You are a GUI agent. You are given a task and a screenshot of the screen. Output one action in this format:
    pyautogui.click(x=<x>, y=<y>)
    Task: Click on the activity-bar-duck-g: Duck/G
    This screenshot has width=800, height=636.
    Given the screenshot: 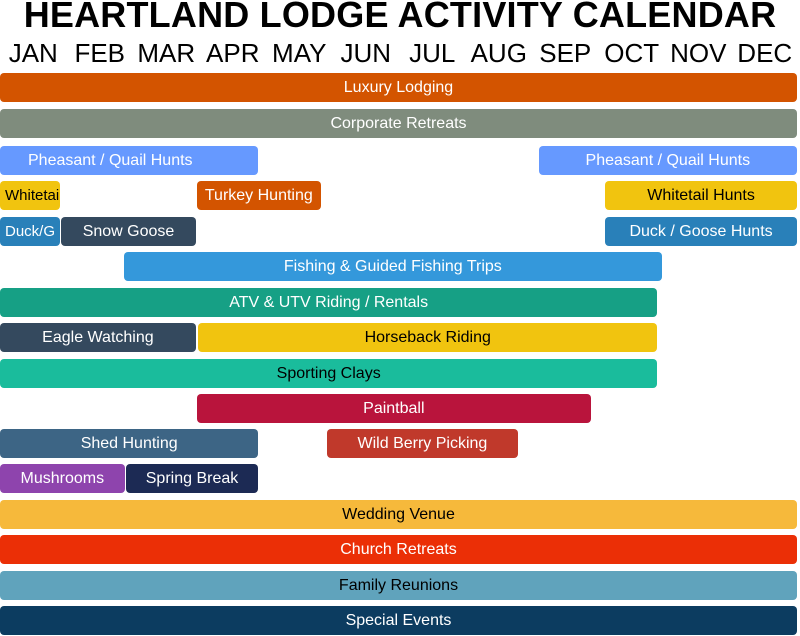 What is the action you would take?
    pyautogui.click(x=30, y=231)
    